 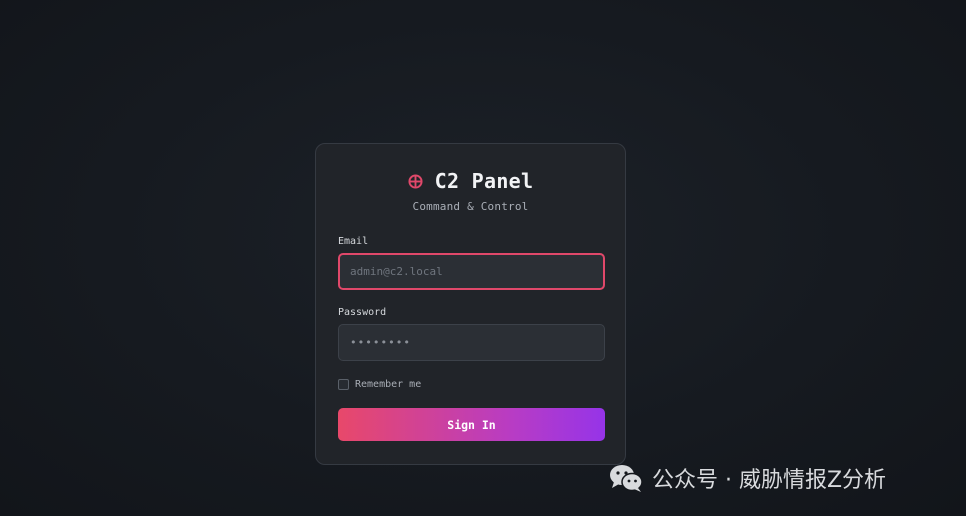 What do you see at coordinates (626, 478) in the screenshot?
I see `wechat-icon` at bounding box center [626, 478].